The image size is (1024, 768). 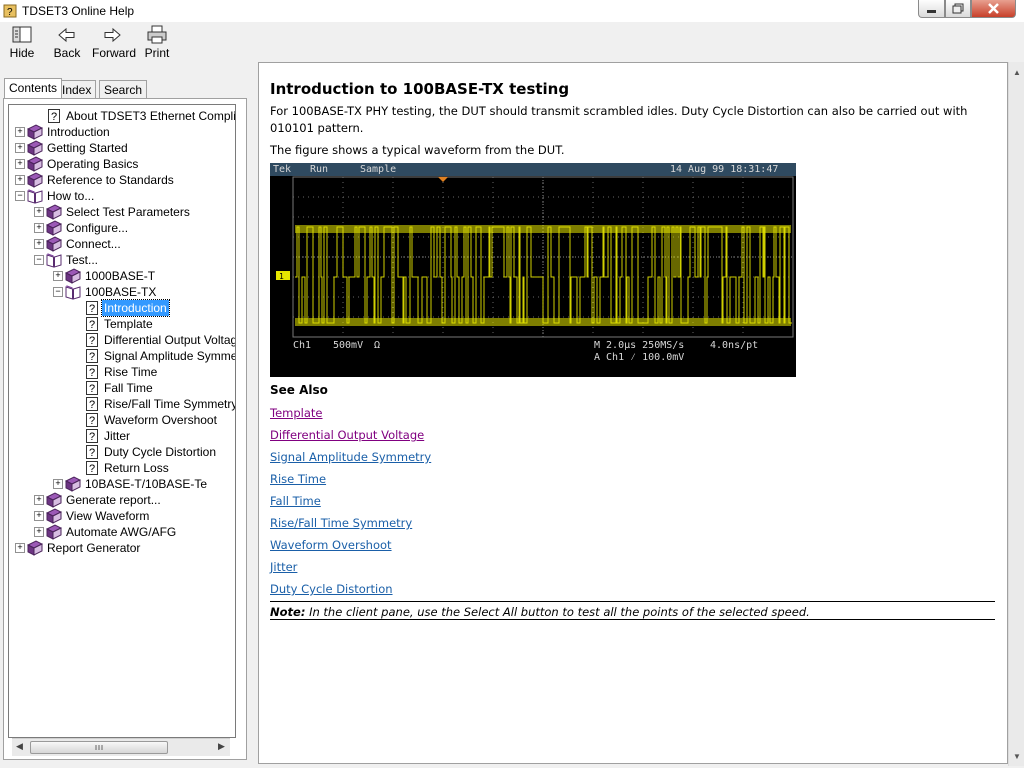 What do you see at coordinates (122, 116) in the screenshot?
I see `tree-item: ? About TDSET3 Ethernet Compliance T` at bounding box center [122, 116].